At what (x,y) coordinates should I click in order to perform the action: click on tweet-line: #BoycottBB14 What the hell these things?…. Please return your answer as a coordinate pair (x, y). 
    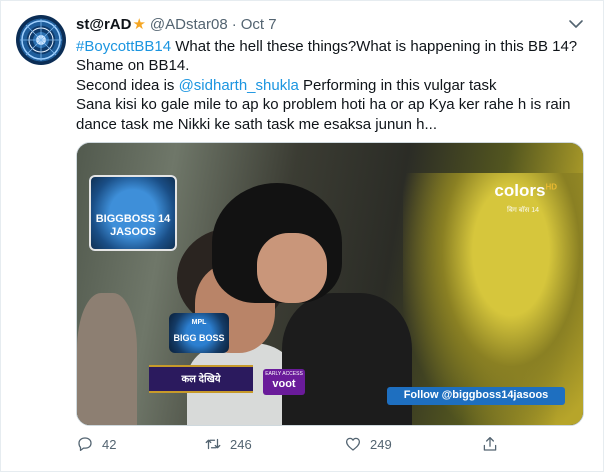
    Looking at the image, I should click on (331, 46).